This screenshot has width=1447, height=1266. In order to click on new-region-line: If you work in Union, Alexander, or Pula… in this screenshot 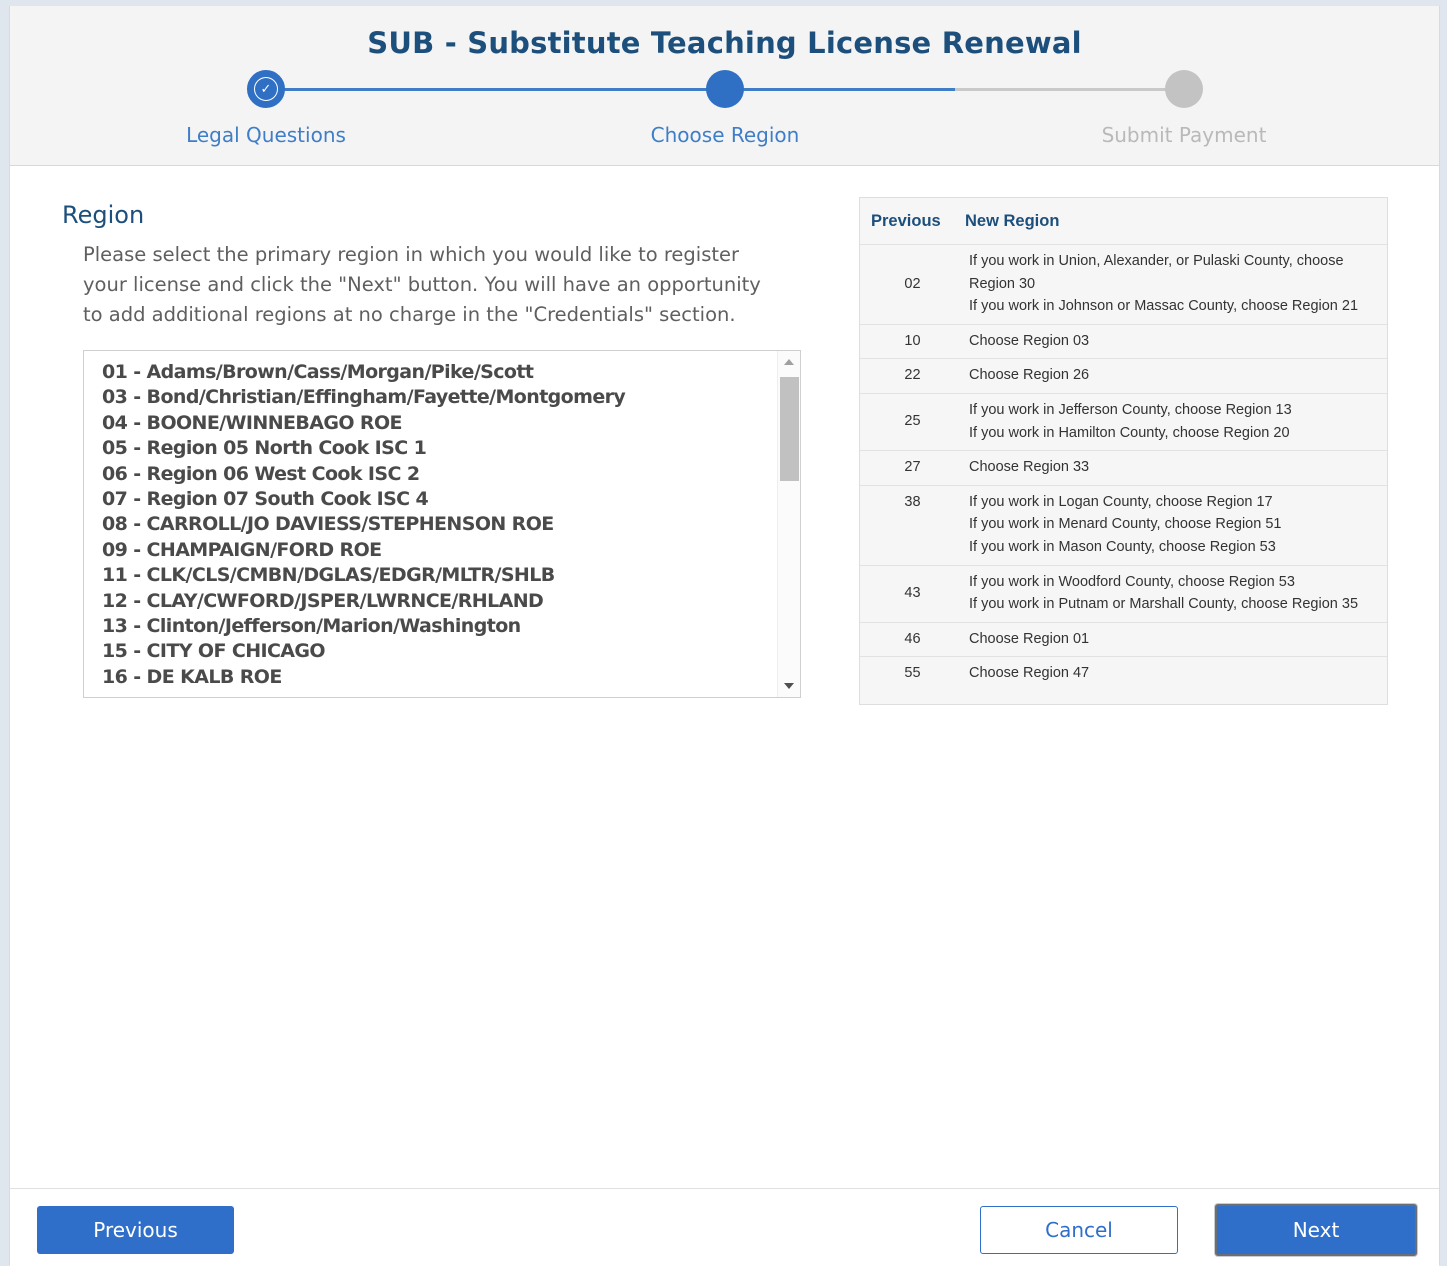, I will do `click(1156, 272)`.